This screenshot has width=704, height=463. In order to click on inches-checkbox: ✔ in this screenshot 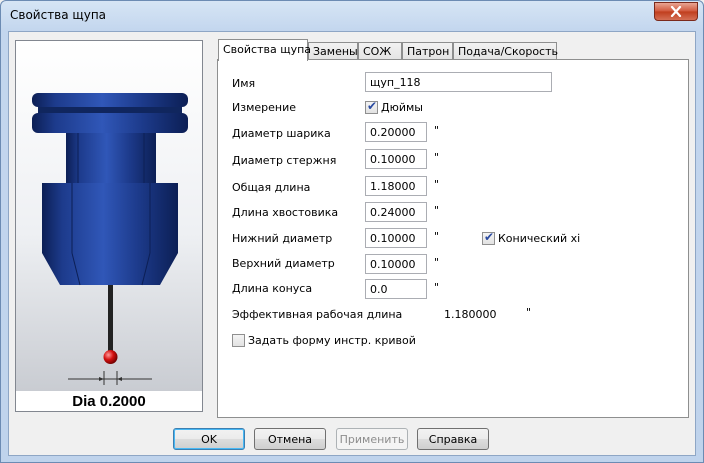, I will do `click(371, 106)`.